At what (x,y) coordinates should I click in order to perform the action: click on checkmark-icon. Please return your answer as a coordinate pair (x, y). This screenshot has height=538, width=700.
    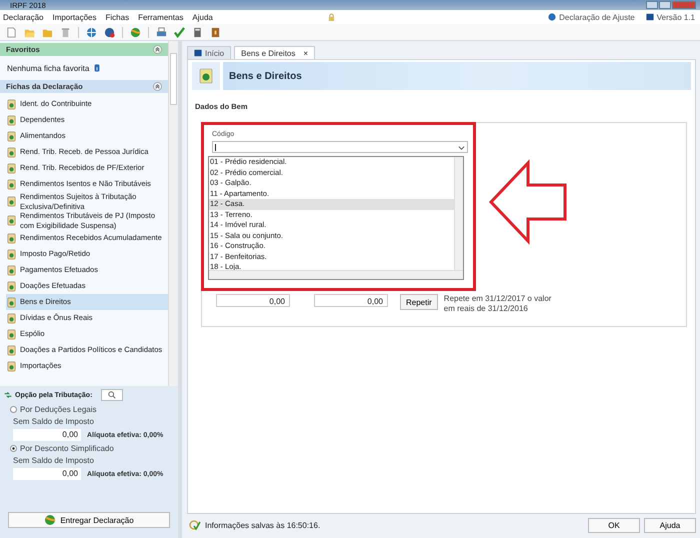
    Looking at the image, I should click on (179, 32).